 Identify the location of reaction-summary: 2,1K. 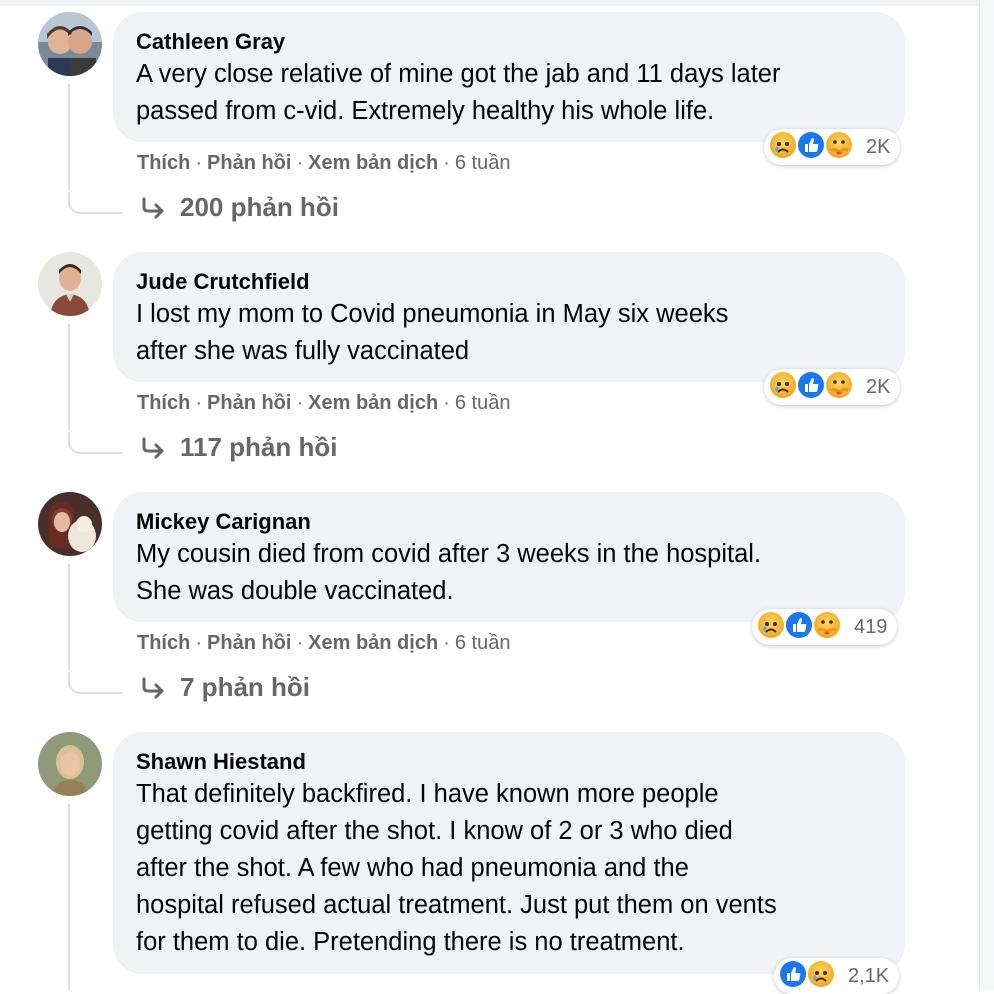
(837, 976).